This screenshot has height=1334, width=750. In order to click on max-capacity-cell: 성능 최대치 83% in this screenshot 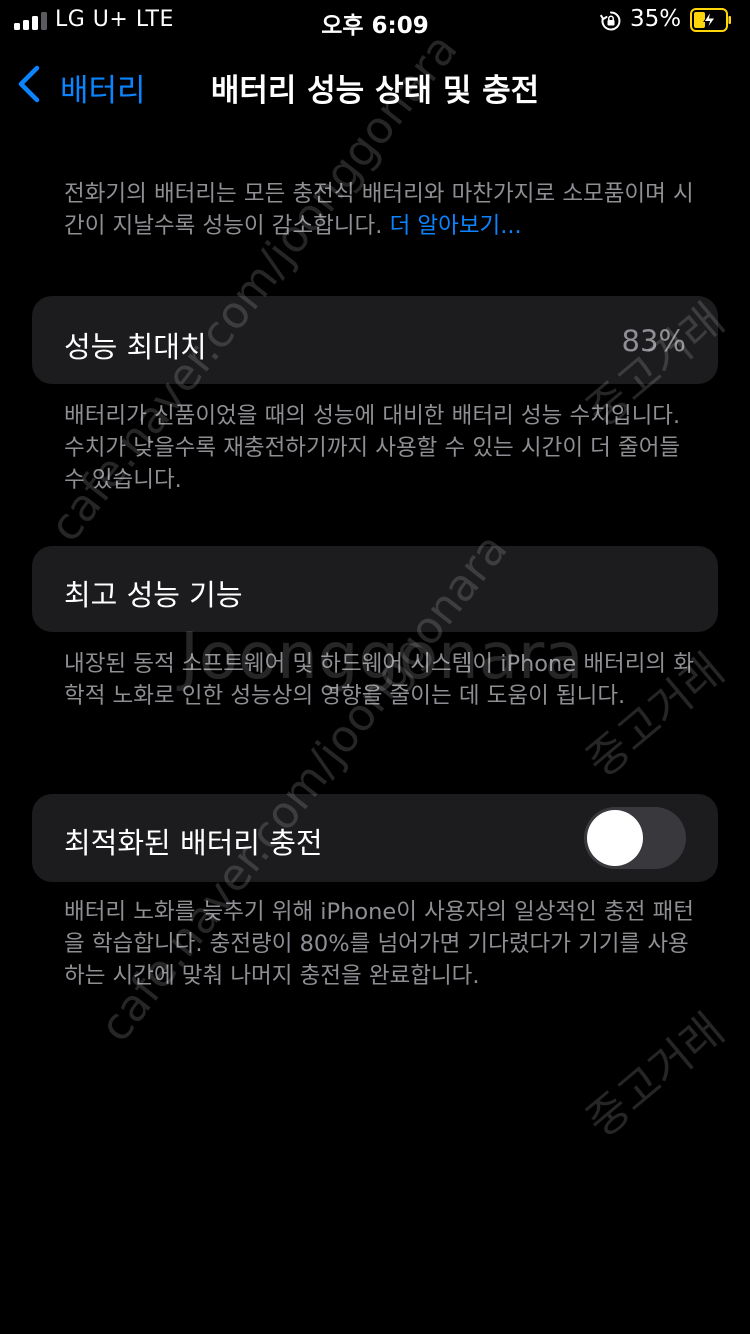, I will do `click(375, 340)`.